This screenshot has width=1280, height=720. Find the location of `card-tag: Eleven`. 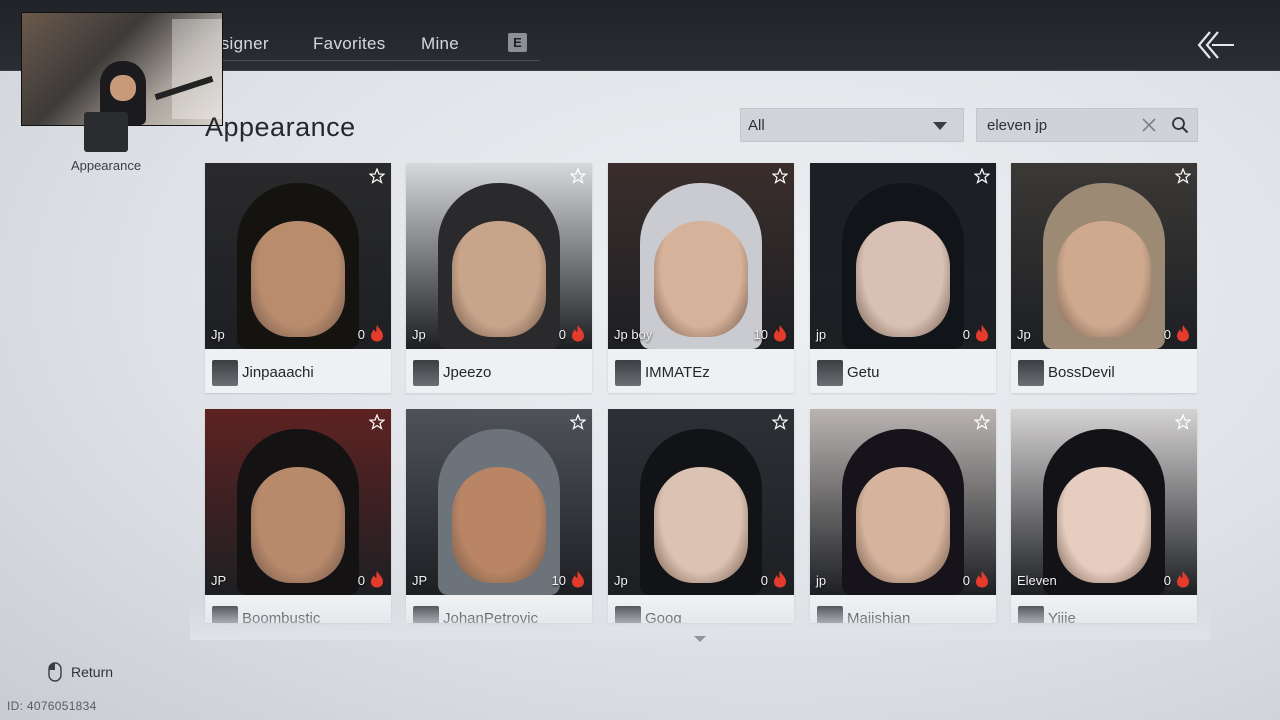

card-tag: Eleven is located at coordinates (1037, 580).